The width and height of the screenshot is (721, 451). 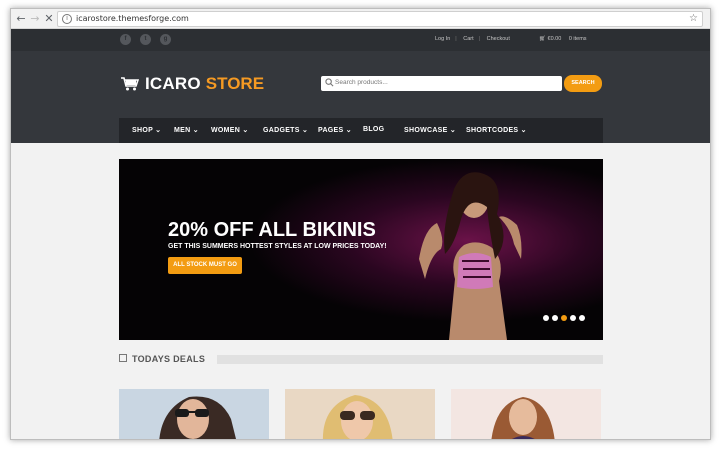 I want to click on brand-name: ICARO, so click(x=173, y=83).